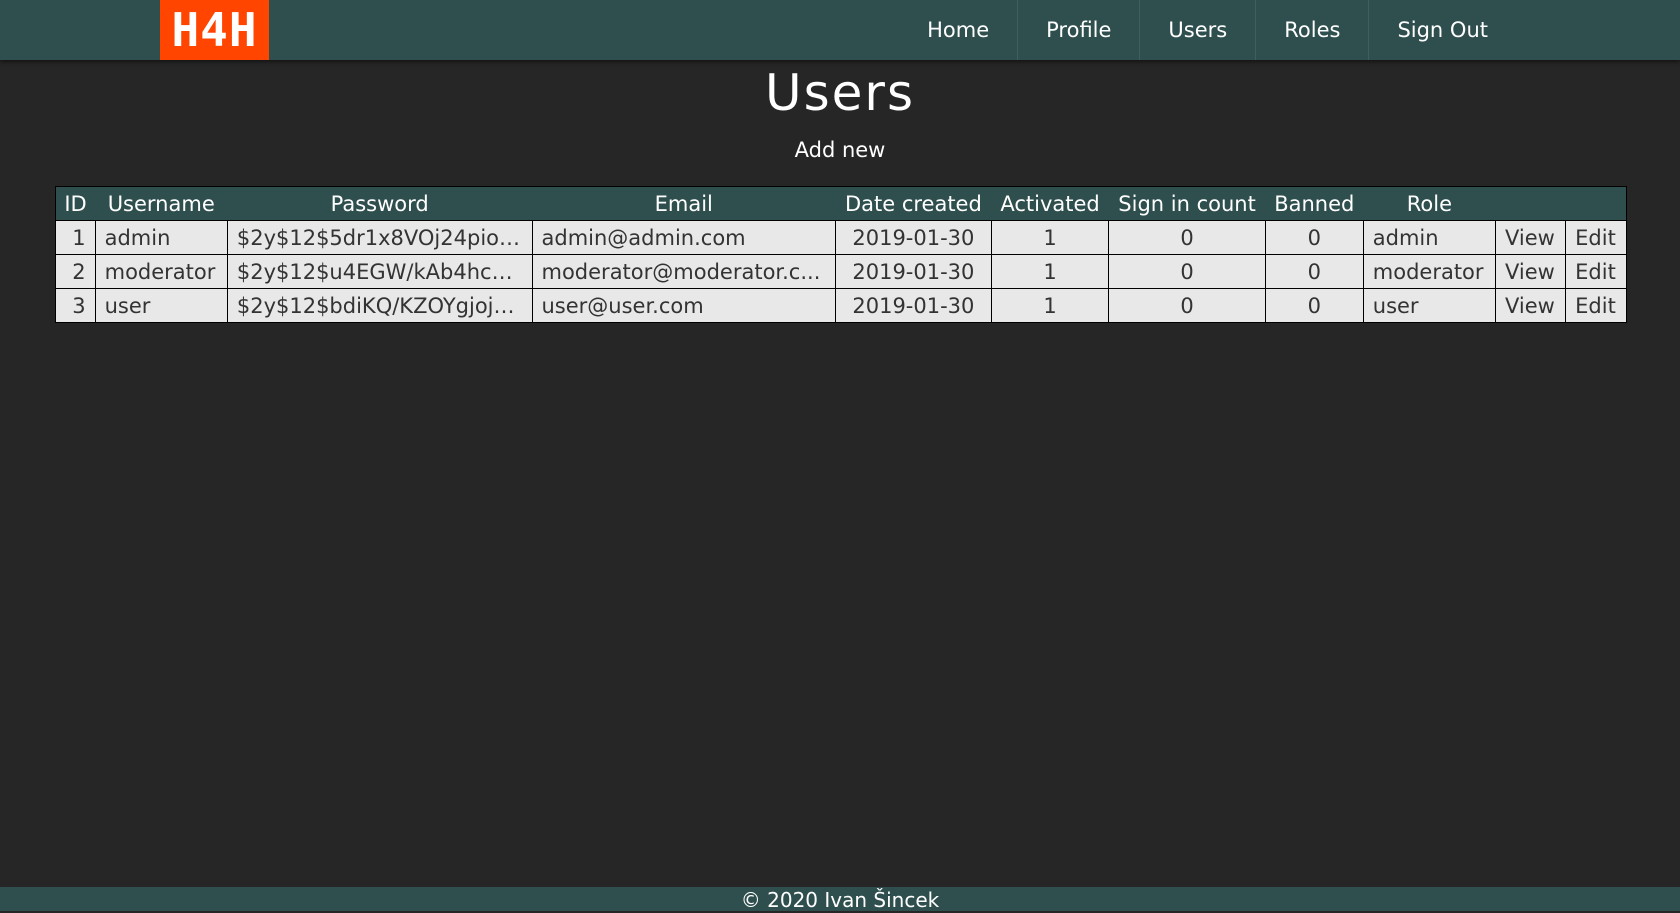  Describe the element at coordinates (1530, 203) in the screenshot. I see `header-view` at that location.